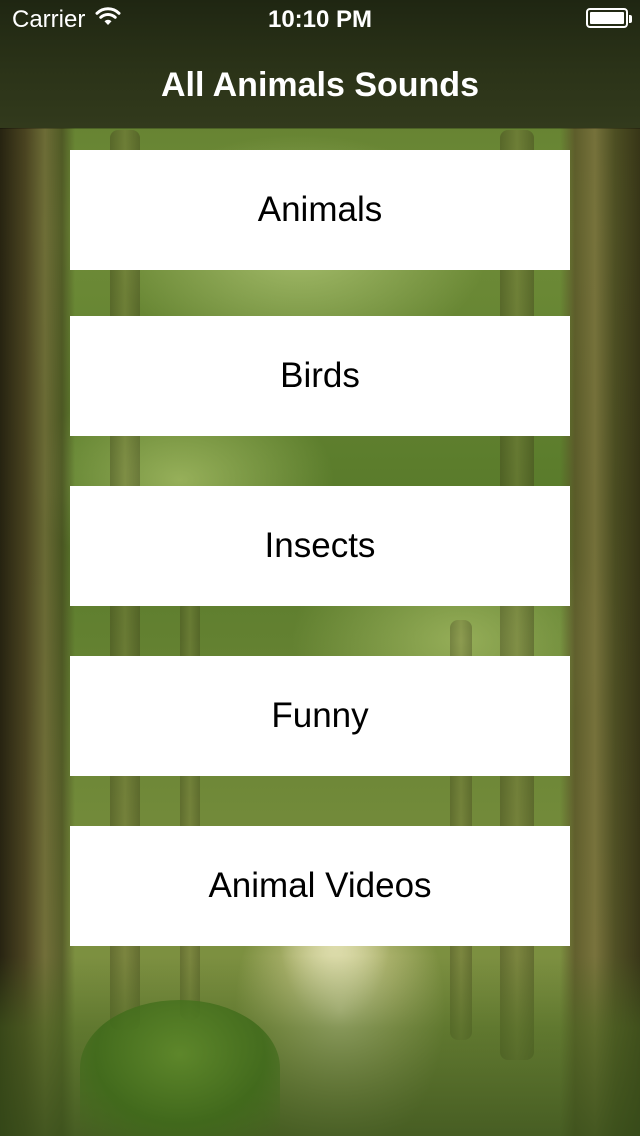 The image size is (640, 1136). I want to click on animal-videos-button: Animal Videos, so click(320, 886).